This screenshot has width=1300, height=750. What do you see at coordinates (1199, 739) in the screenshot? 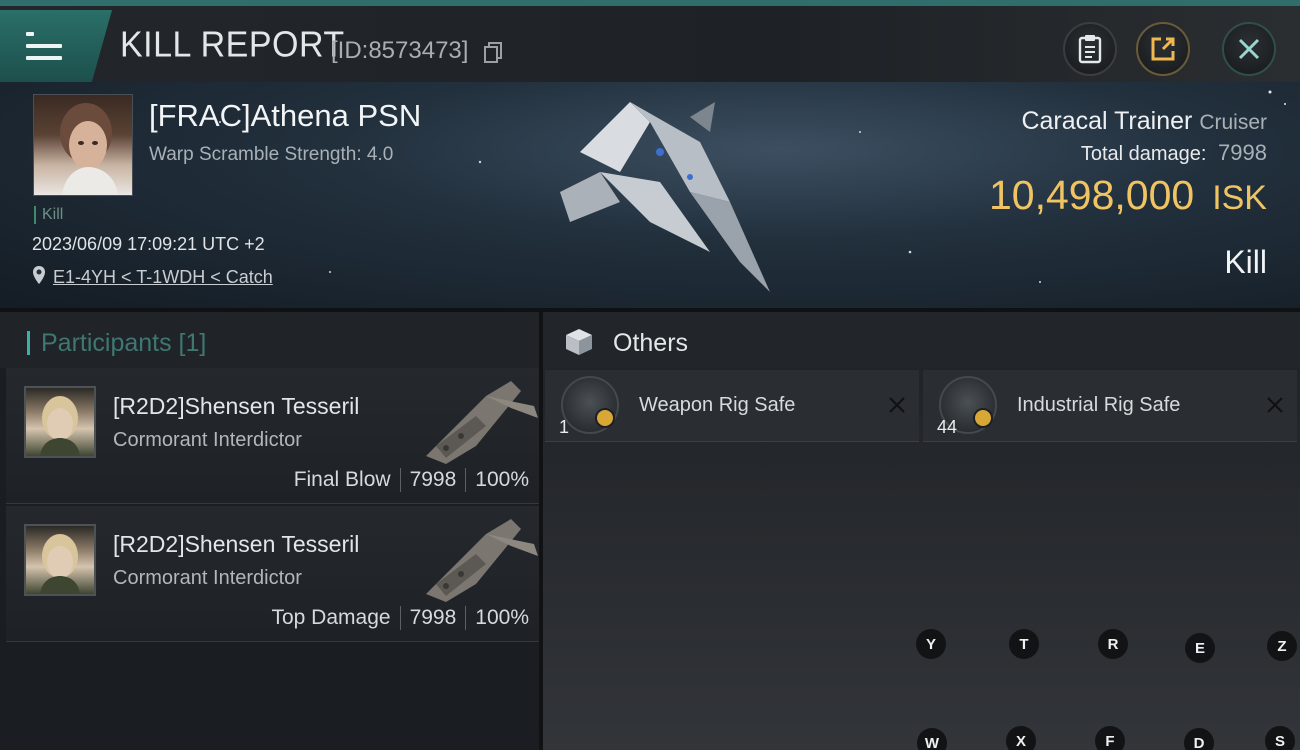
I see `hotkey-d: D` at bounding box center [1199, 739].